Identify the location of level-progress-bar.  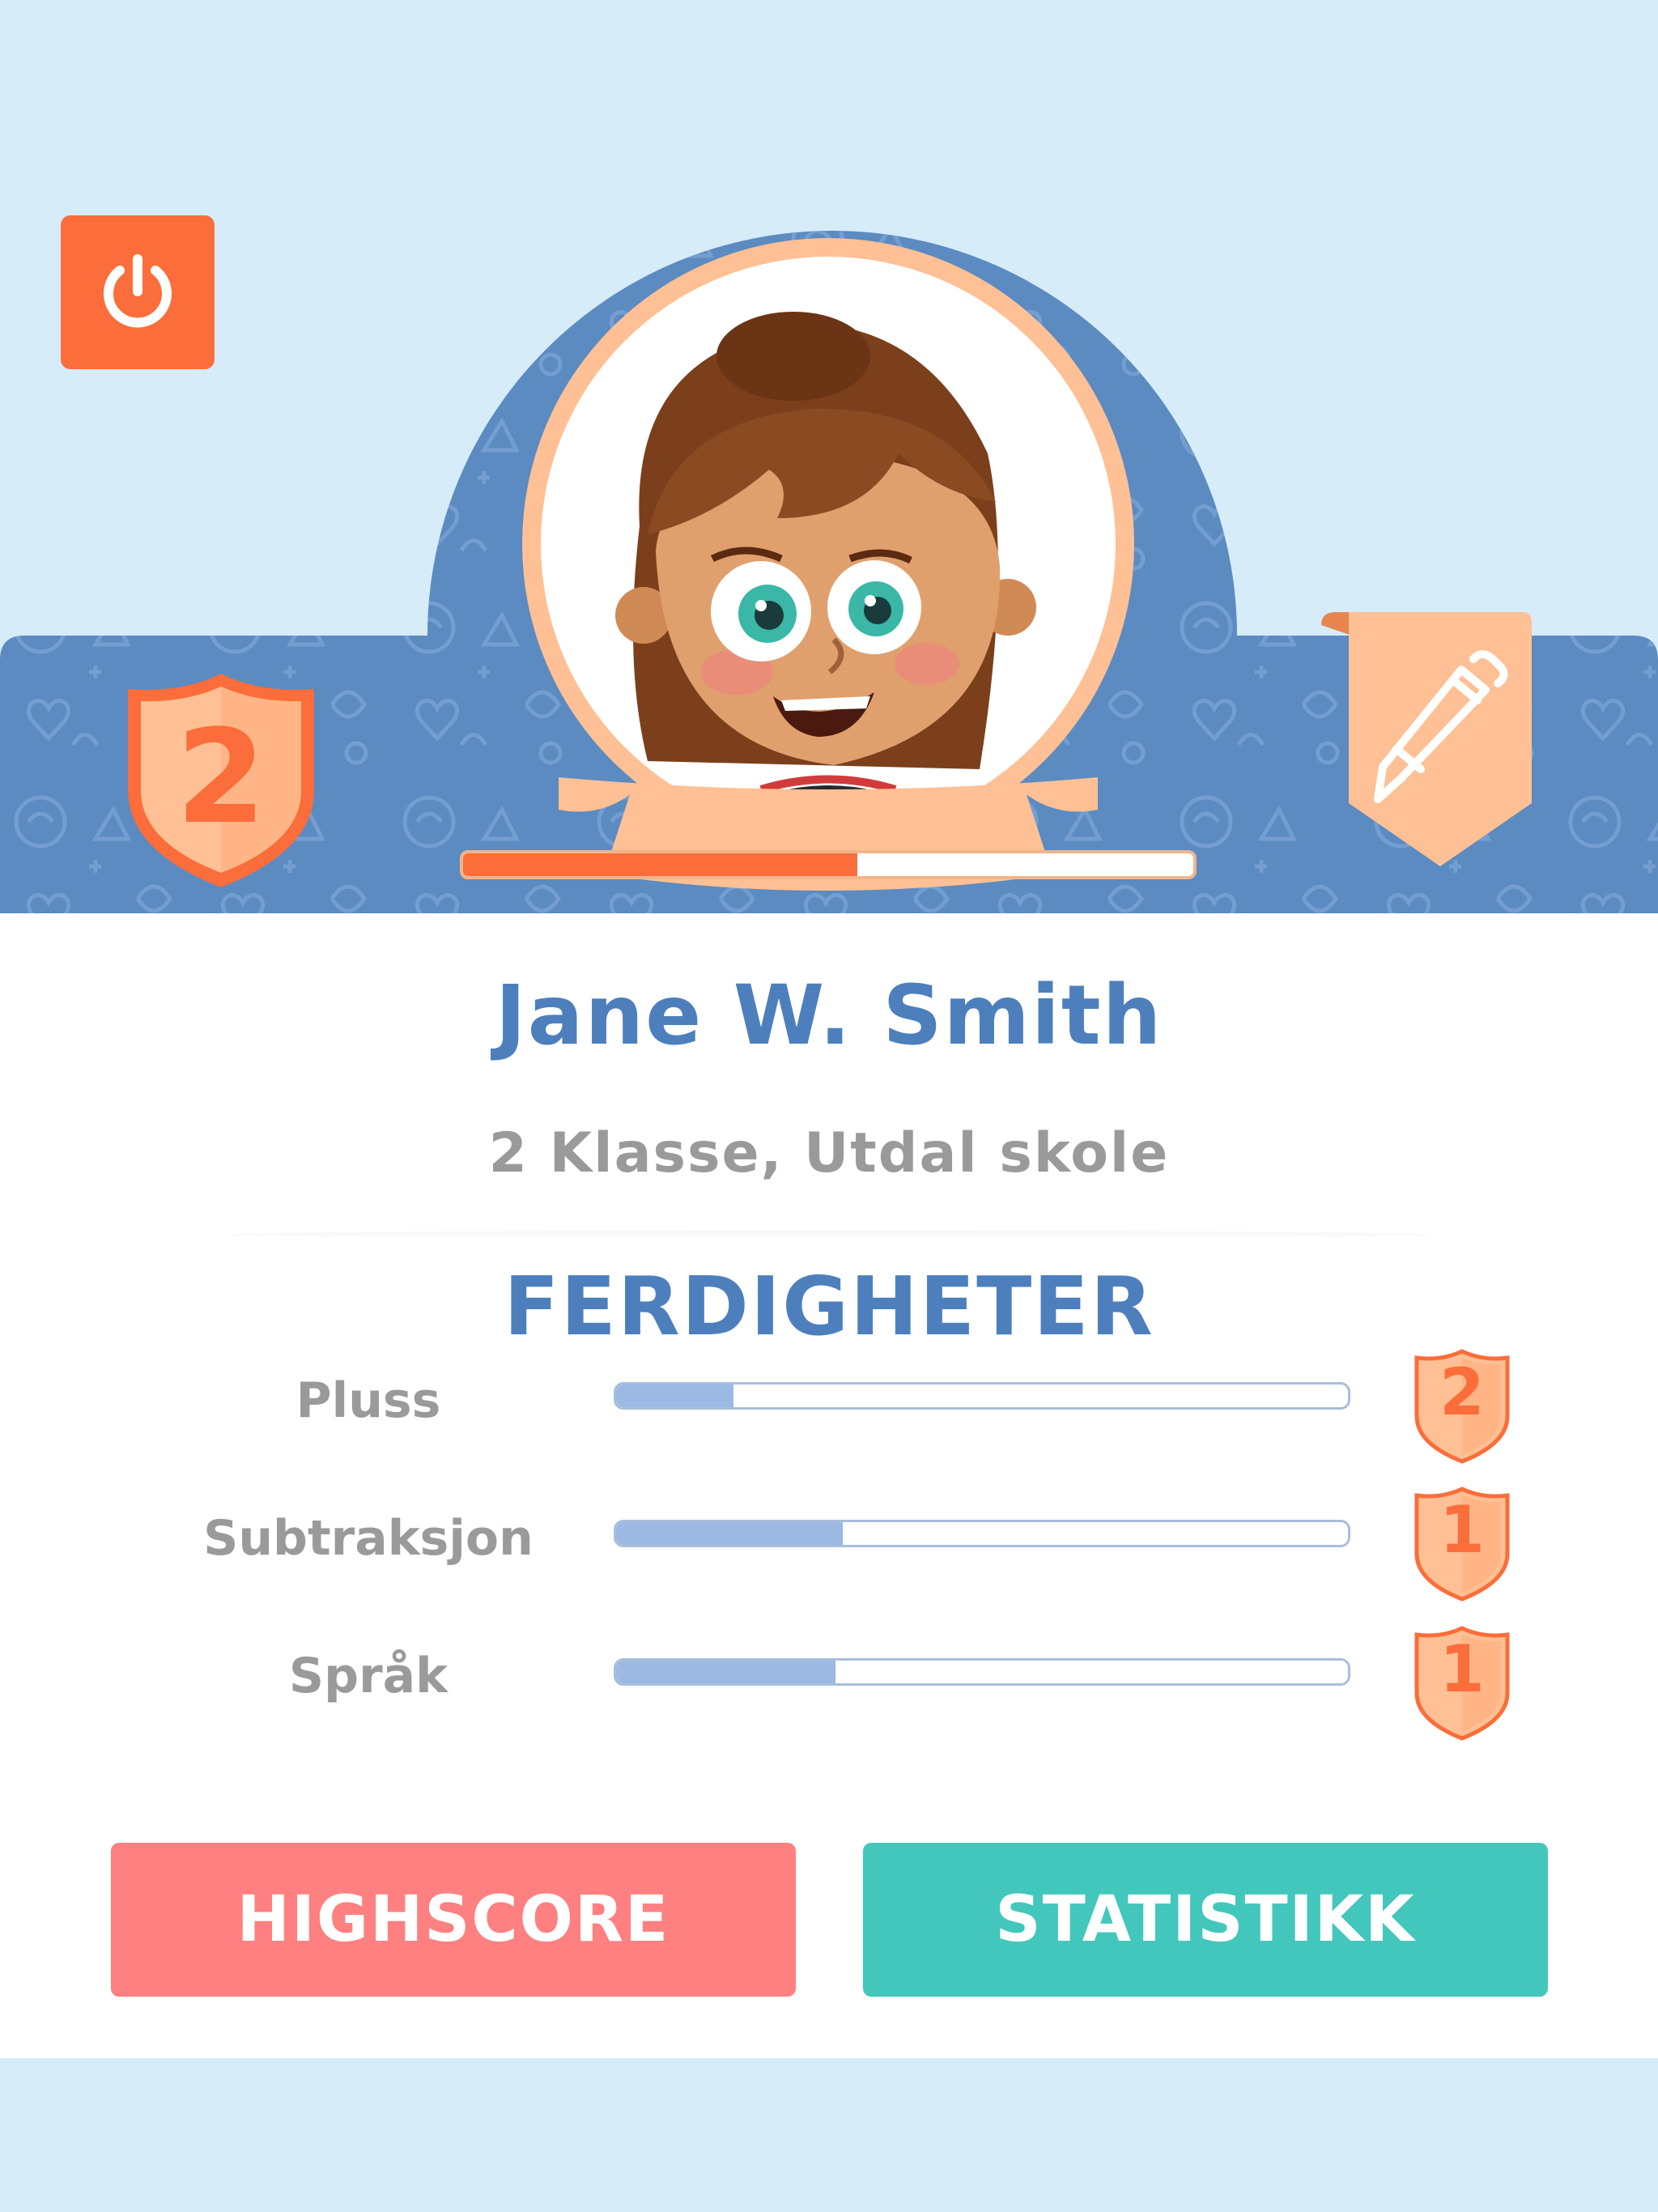
(828, 865).